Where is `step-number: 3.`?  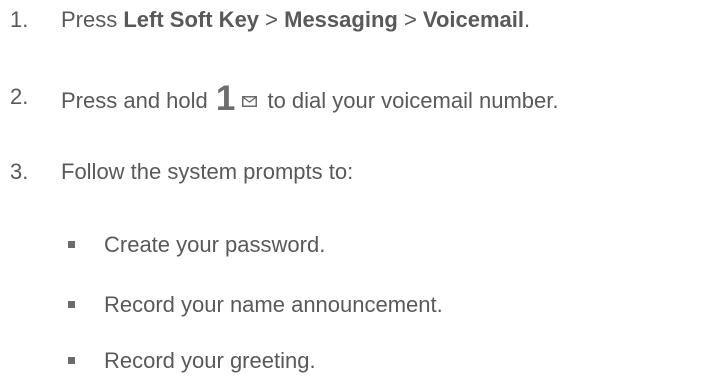 step-number: 3. is located at coordinates (19, 171).